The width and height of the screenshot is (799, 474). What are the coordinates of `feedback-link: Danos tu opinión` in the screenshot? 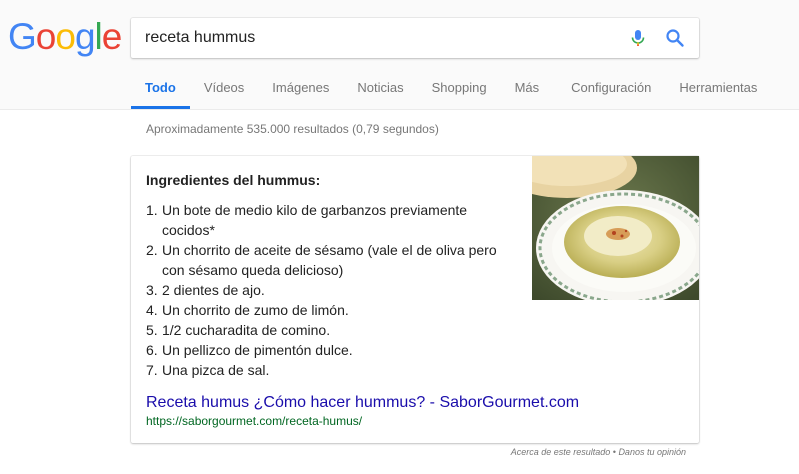 It's located at (652, 452).